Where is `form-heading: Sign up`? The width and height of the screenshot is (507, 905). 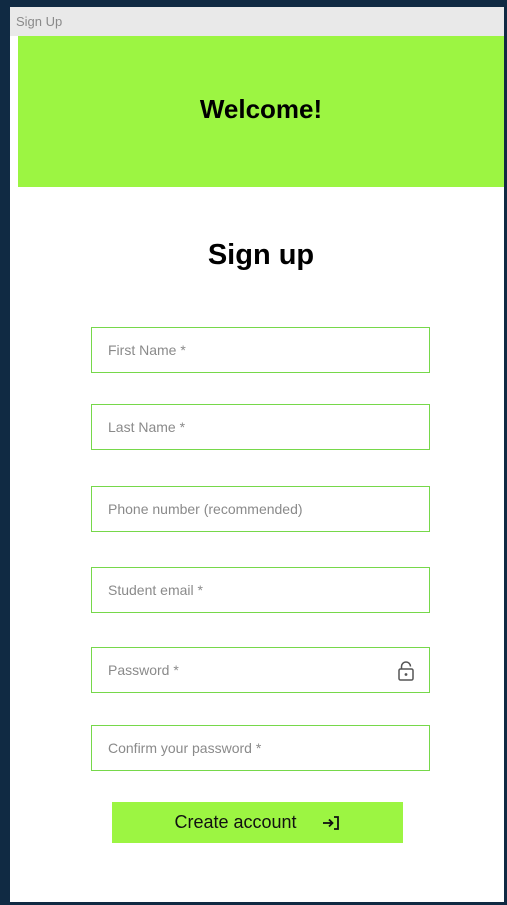 form-heading: Sign up is located at coordinates (261, 255).